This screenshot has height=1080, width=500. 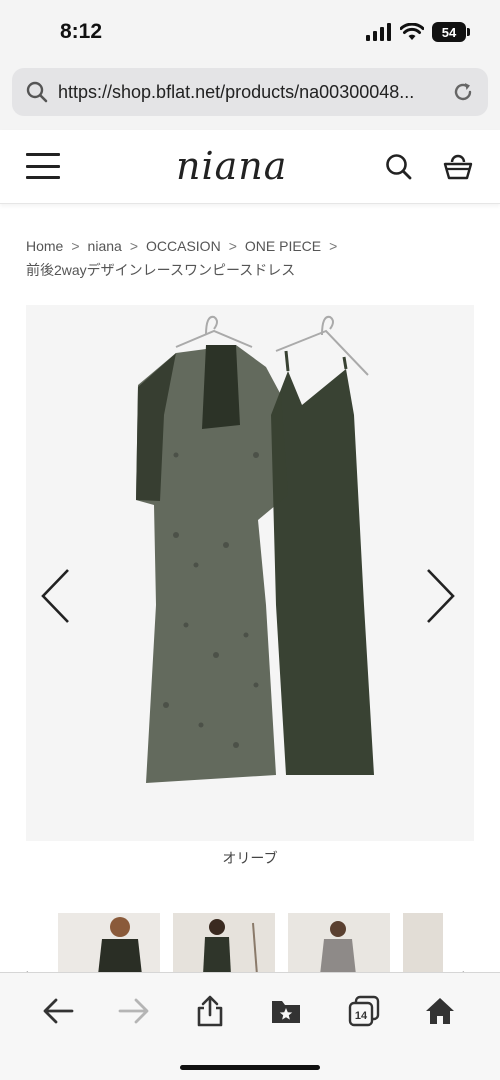 I want to click on back-arrow-icon, so click(x=58, y=1011).